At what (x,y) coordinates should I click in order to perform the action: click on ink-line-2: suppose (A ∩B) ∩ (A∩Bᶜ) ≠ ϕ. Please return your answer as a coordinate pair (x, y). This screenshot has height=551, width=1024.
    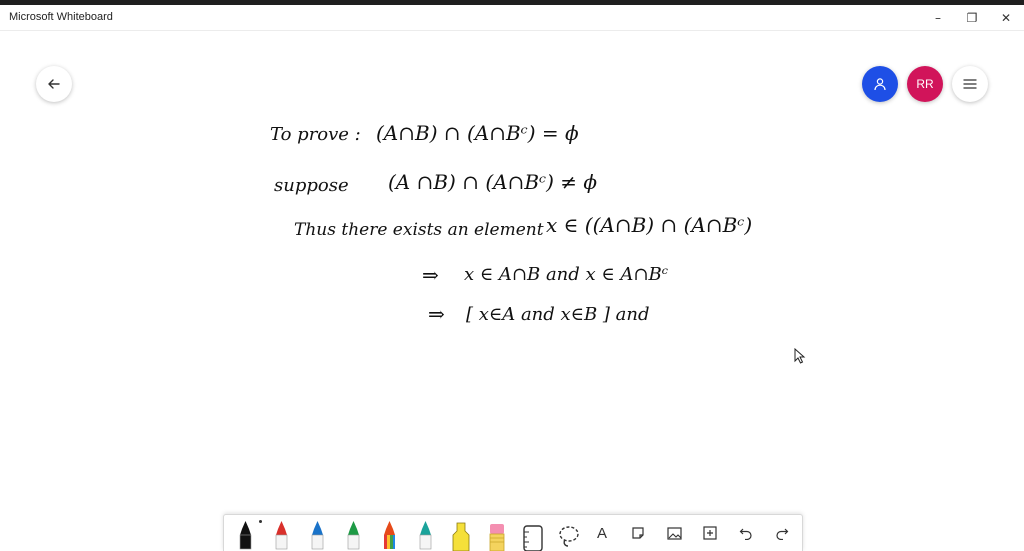
    Looking at the image, I should click on (435, 183).